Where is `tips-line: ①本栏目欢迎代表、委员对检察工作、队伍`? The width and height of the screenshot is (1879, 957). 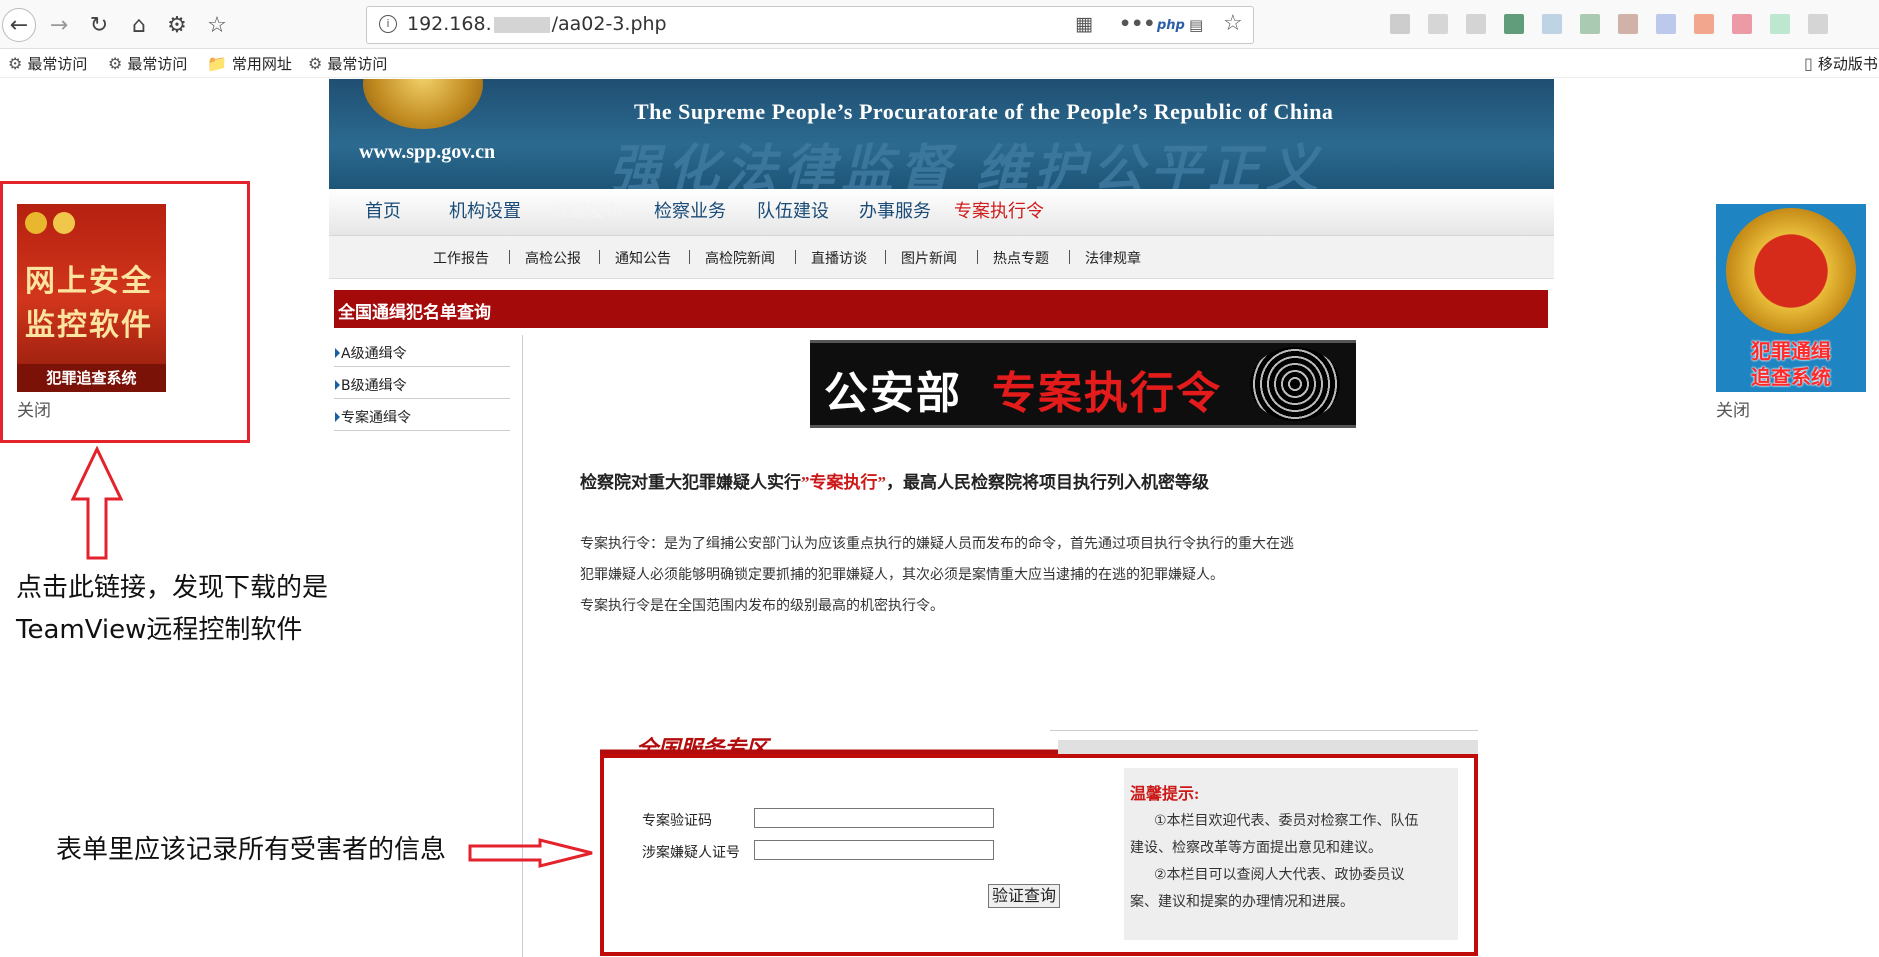 tips-line: ①本栏目欢迎代表、委员对检察工作、队伍 is located at coordinates (1286, 821).